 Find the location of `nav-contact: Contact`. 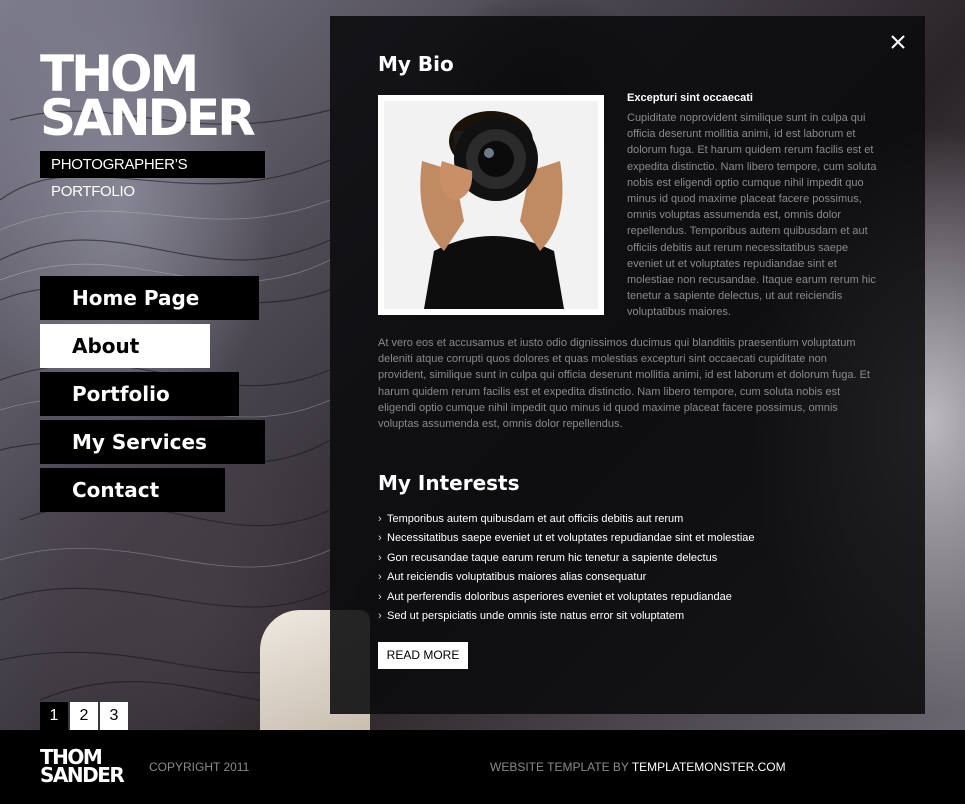

nav-contact: Contact is located at coordinates (132, 490).